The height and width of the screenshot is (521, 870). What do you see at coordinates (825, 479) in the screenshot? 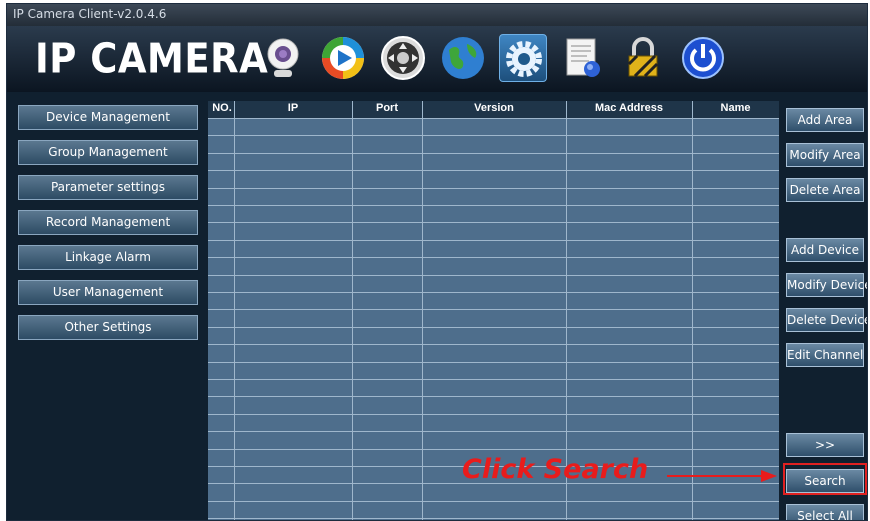
I see `search-highlight-box` at bounding box center [825, 479].